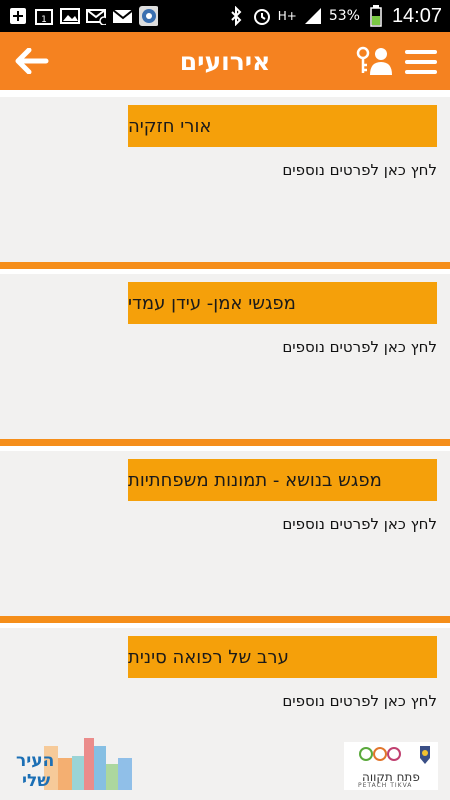 The width and height of the screenshot is (450, 800). What do you see at coordinates (36, 781) in the screenshot?
I see `my-city-logo-line2: שלי` at bounding box center [36, 781].